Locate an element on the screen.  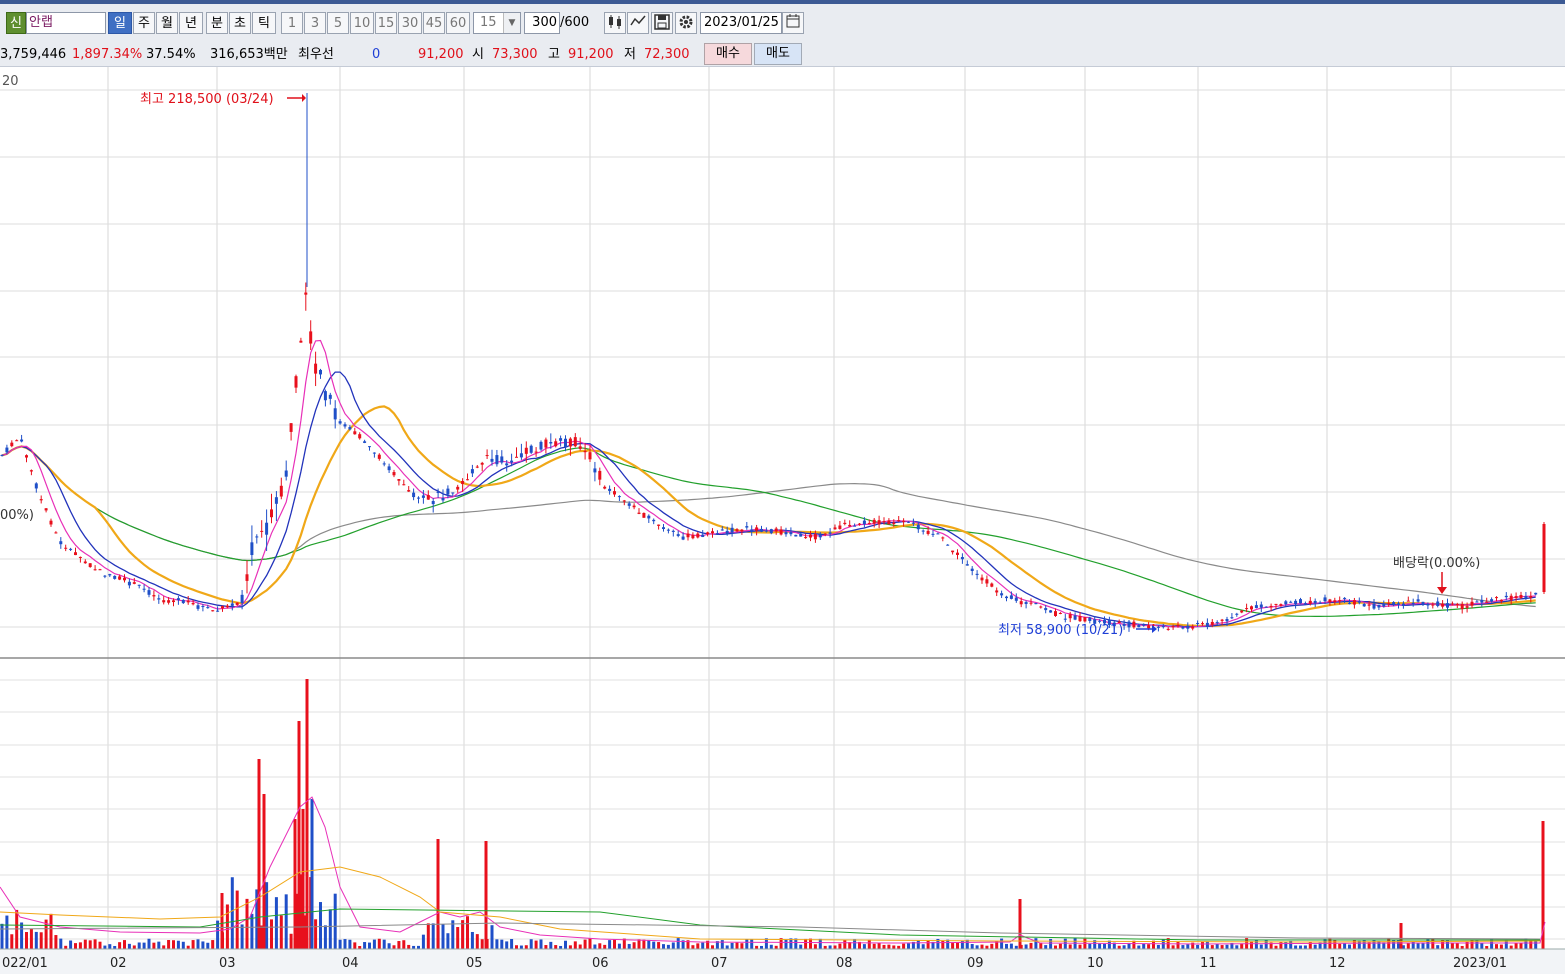
gear-icon is located at coordinates (686, 23).